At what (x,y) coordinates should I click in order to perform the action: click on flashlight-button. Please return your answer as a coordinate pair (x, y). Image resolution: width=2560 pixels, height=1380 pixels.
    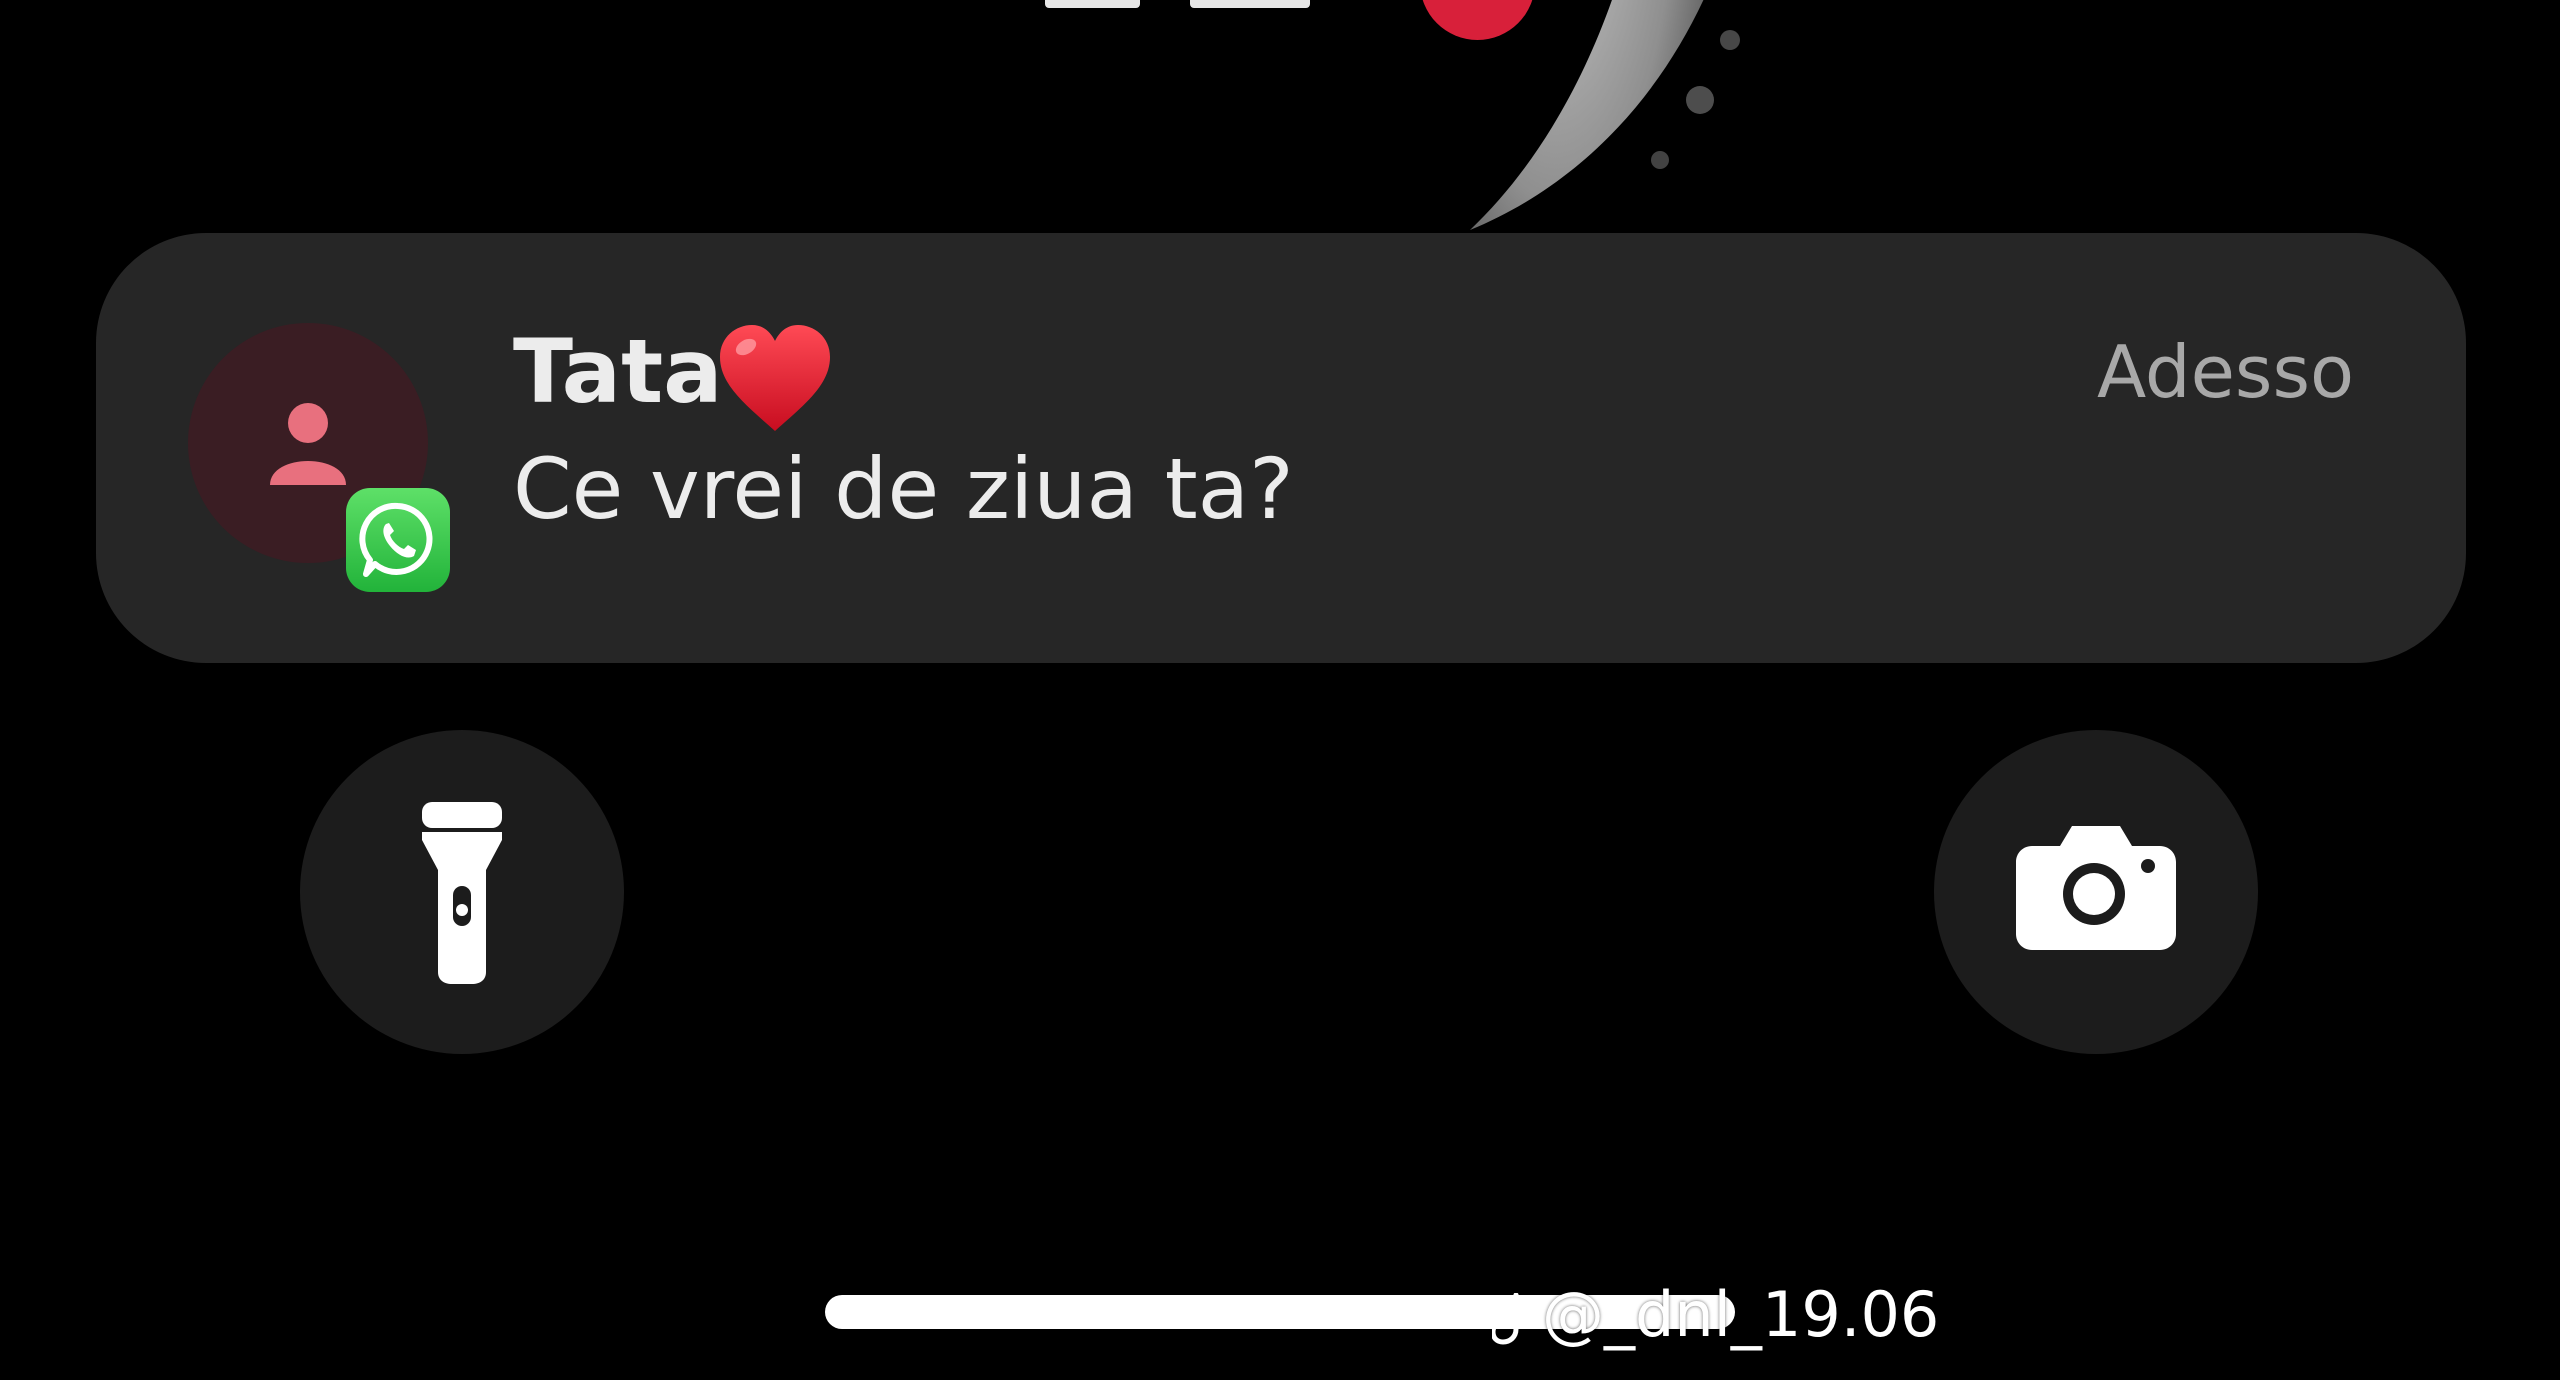
    Looking at the image, I should click on (462, 892).